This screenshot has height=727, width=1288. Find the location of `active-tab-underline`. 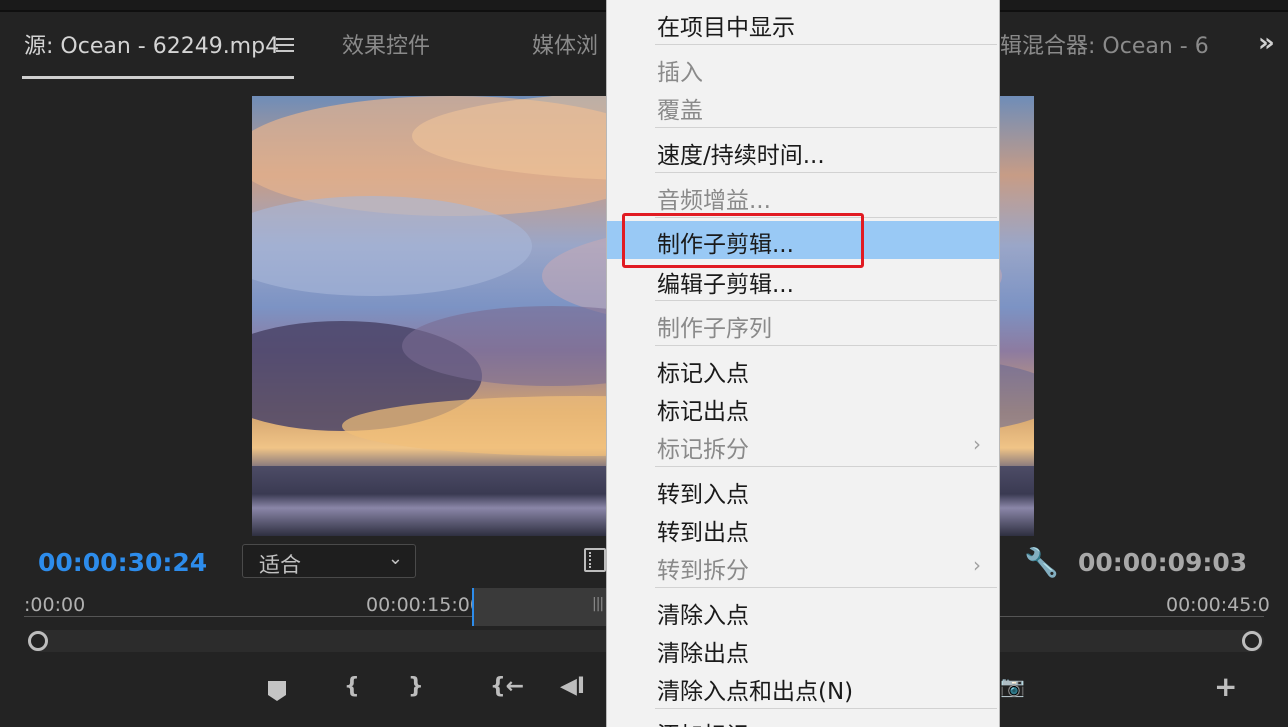

active-tab-underline is located at coordinates (158, 77).